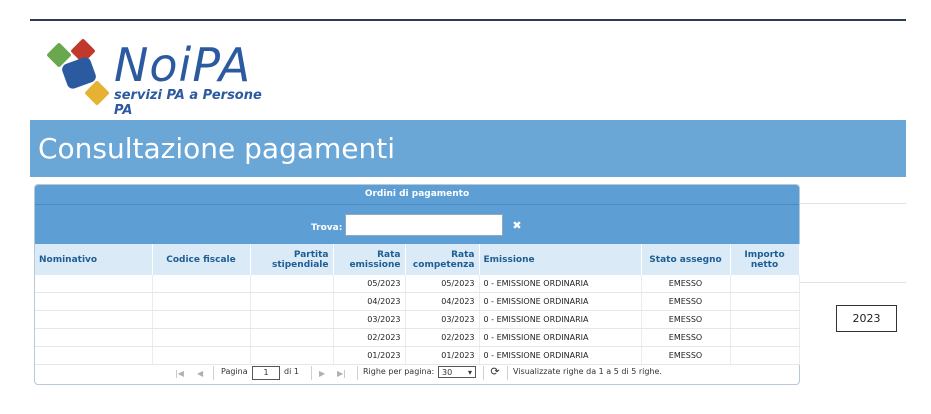 The image size is (931, 414). I want to click on cell-rata-emissione: 05/2023, so click(369, 284).